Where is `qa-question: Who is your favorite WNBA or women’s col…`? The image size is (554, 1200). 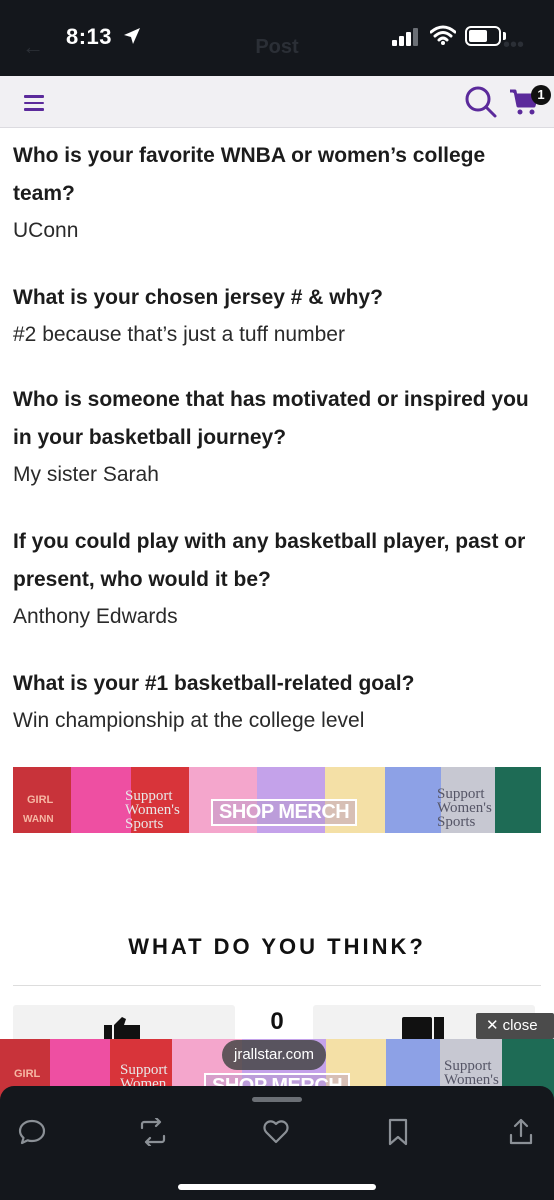
qa-question: Who is your favorite WNBA or women’s col… is located at coordinates (249, 174).